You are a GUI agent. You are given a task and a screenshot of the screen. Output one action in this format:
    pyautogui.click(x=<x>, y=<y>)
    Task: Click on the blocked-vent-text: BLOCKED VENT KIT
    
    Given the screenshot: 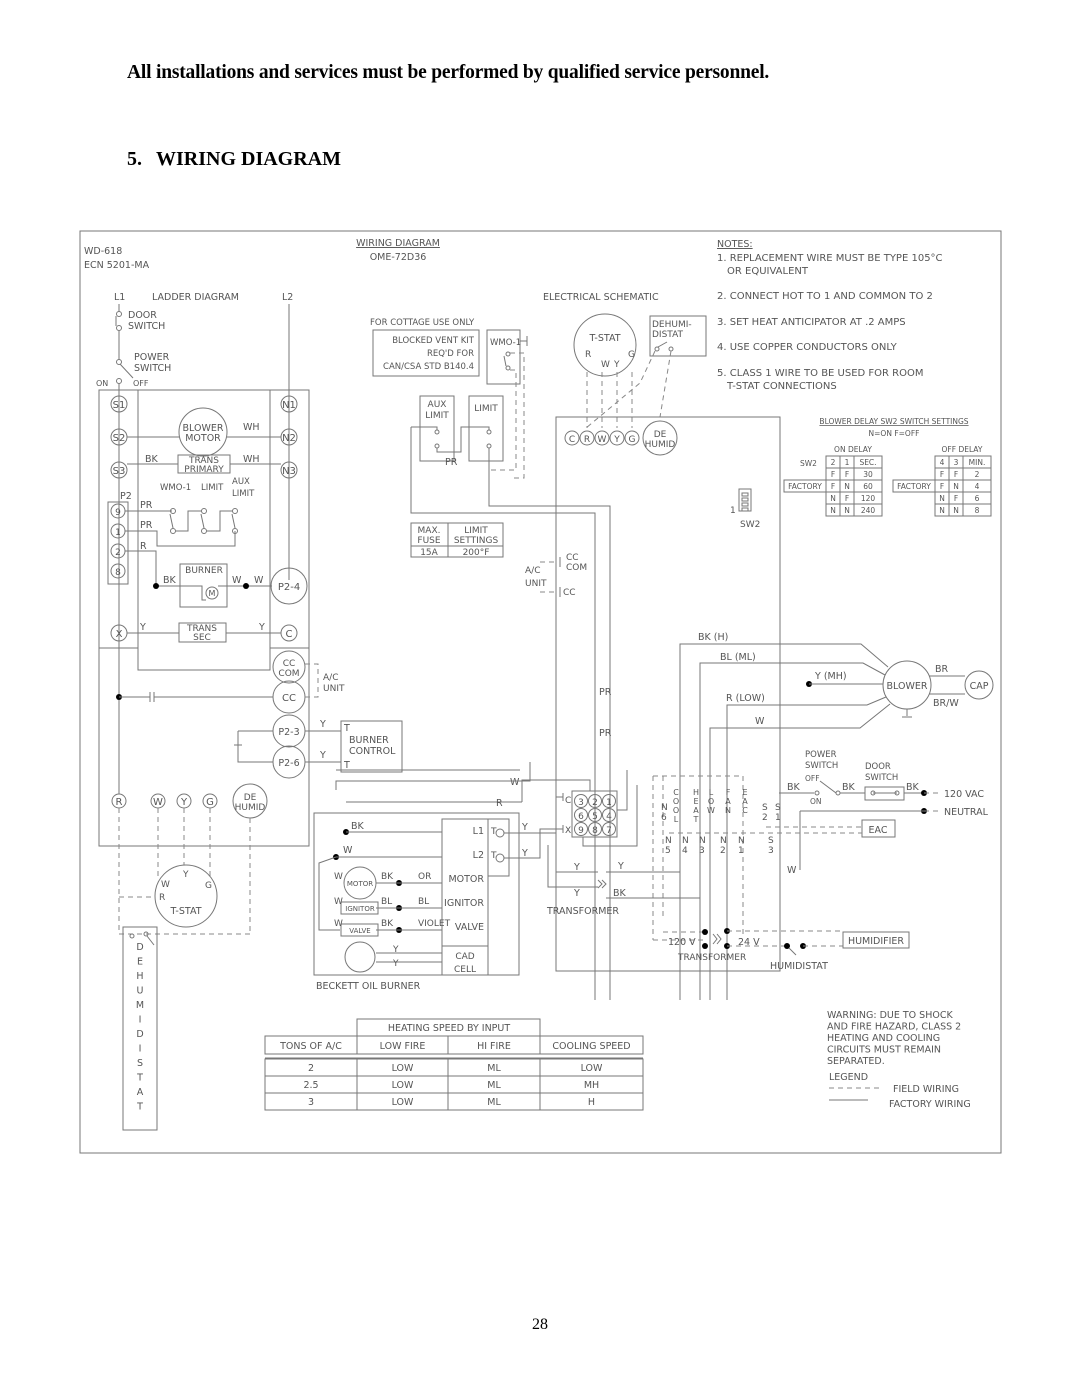 What is the action you would take?
    pyautogui.click(x=433, y=341)
    